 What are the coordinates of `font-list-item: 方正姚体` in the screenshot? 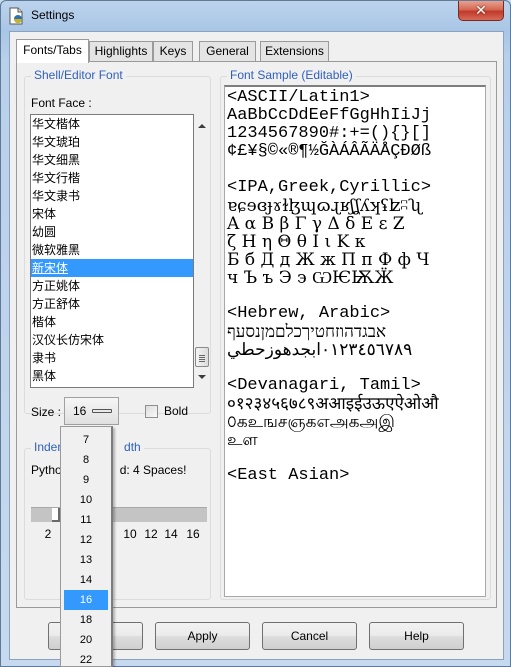 It's located at (112, 286).